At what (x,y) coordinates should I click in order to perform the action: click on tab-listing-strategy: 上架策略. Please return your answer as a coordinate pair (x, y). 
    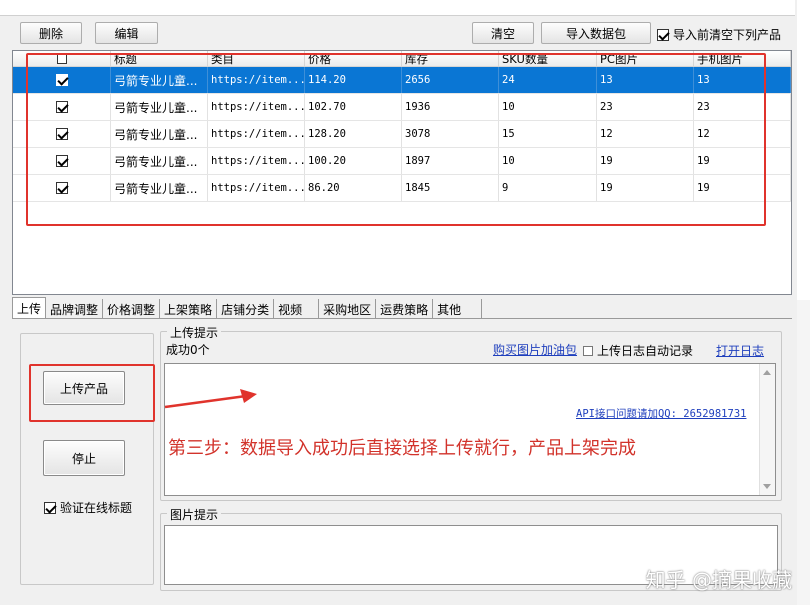
    Looking at the image, I should click on (189, 309).